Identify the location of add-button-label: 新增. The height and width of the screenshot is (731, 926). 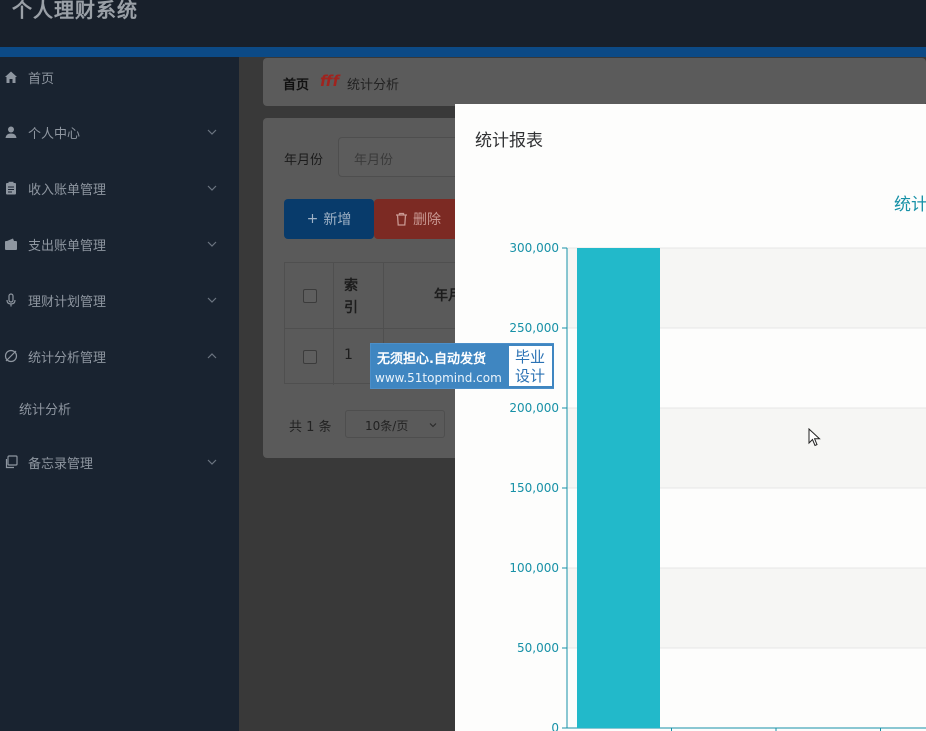
(337, 220).